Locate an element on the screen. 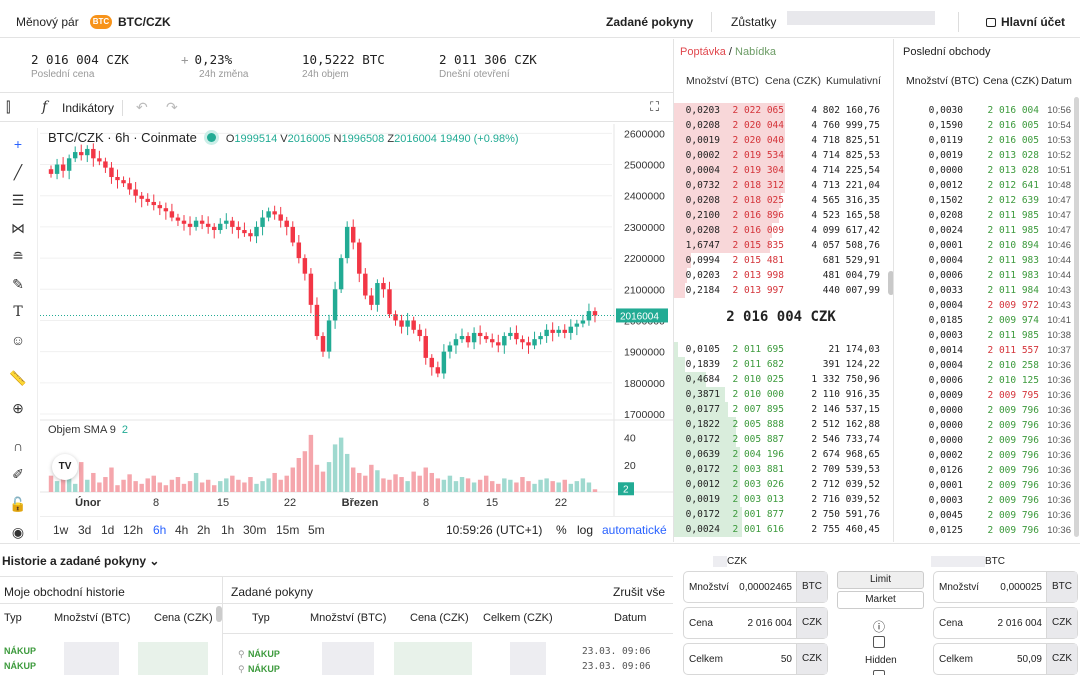 This screenshot has width=1080, height=675. history-dropdown: Historie a zadané pokyny ⌄ is located at coordinates (80, 561).